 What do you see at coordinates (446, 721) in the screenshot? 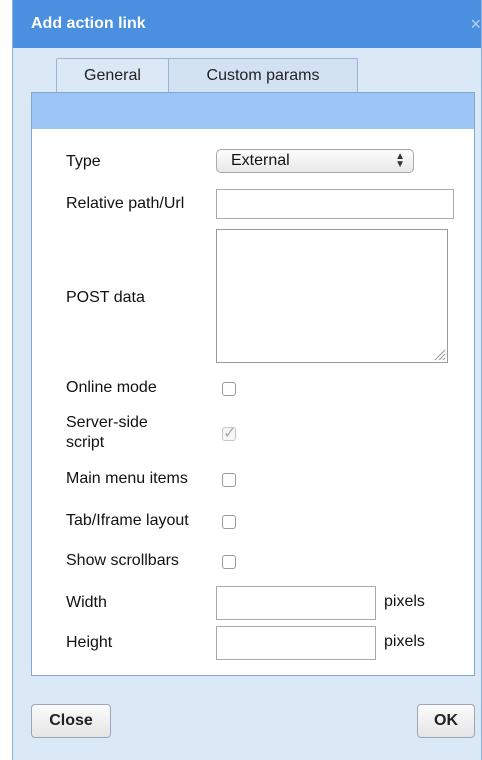
I see `ok-button: OK` at bounding box center [446, 721].